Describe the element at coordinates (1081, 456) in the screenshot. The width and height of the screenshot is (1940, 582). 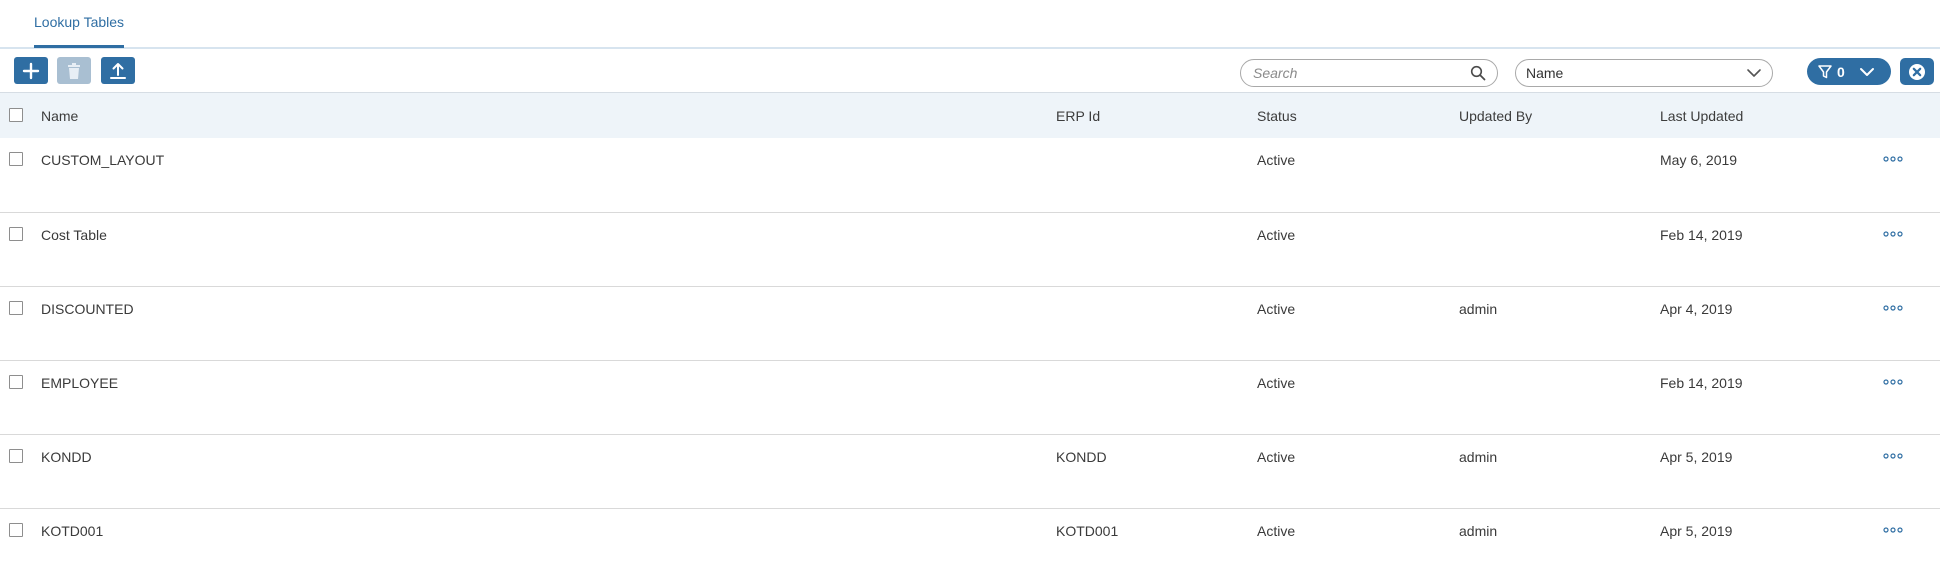
I see `cell-erp-id: KONDD` at that location.